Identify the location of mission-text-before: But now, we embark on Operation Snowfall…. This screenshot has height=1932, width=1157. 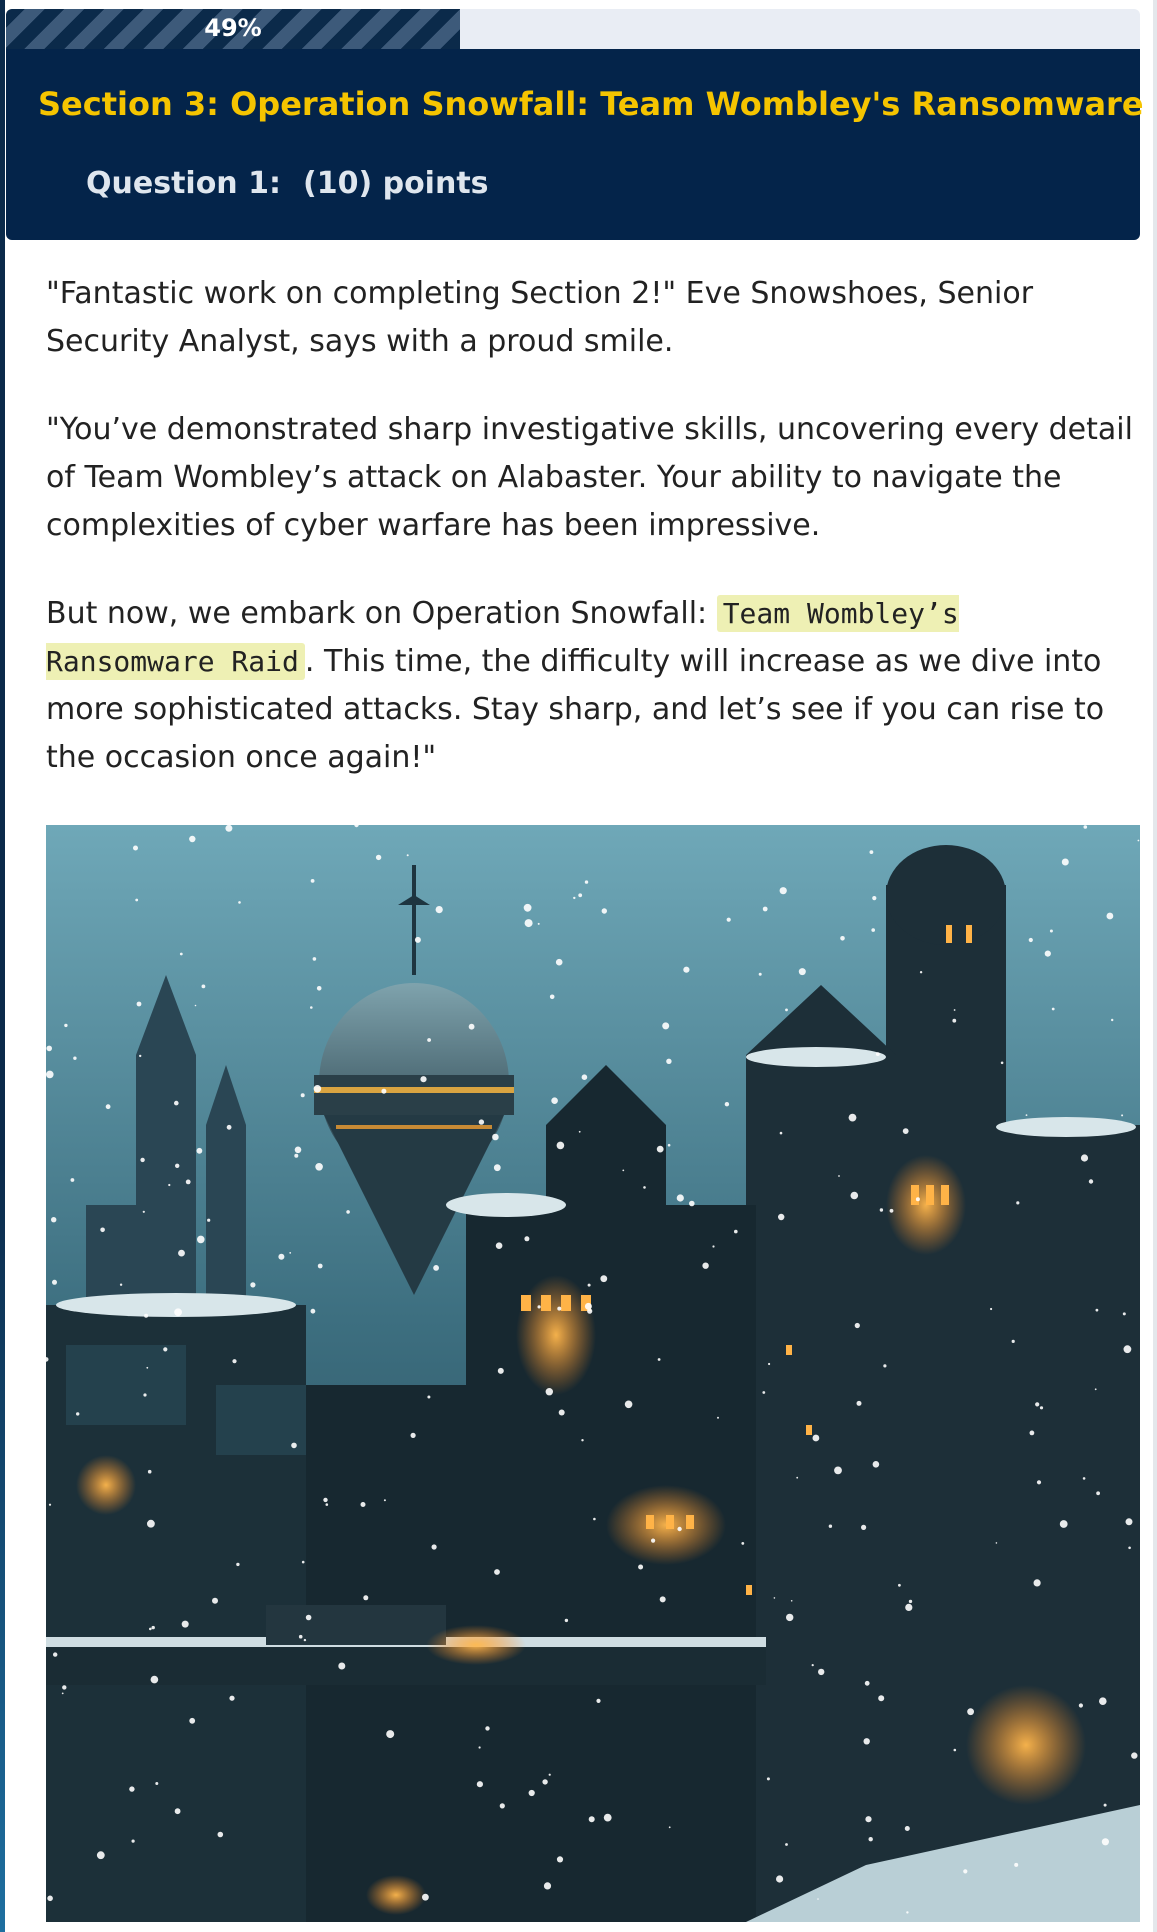
(381, 613).